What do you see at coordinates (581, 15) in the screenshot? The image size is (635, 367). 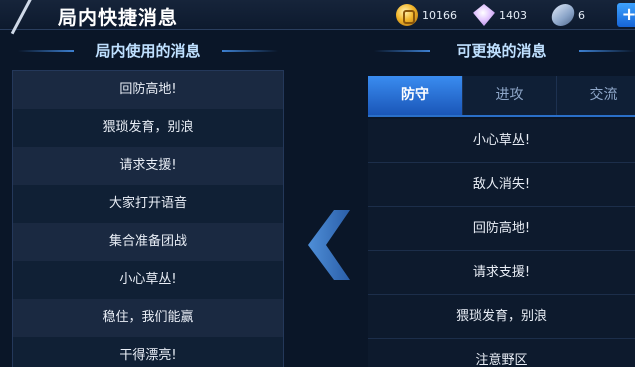 I see `voucher-amount: 6` at bounding box center [581, 15].